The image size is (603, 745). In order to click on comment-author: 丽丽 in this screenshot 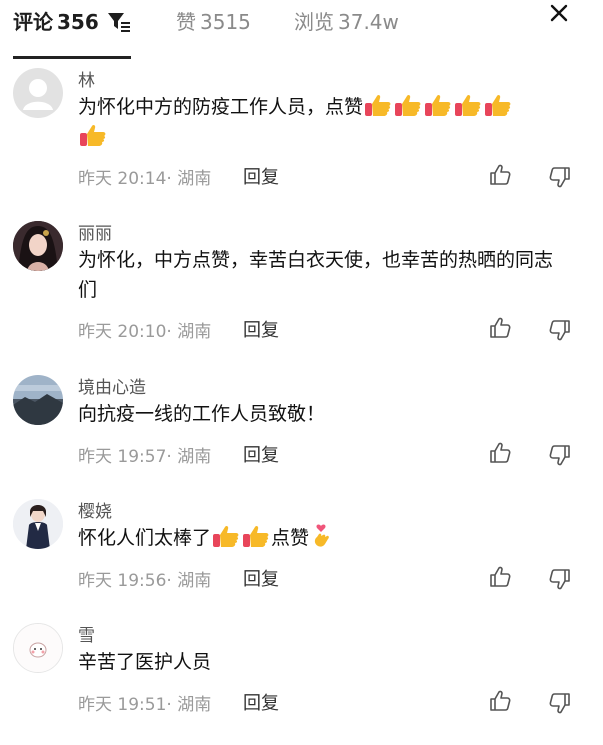, I will do `click(95, 234)`.